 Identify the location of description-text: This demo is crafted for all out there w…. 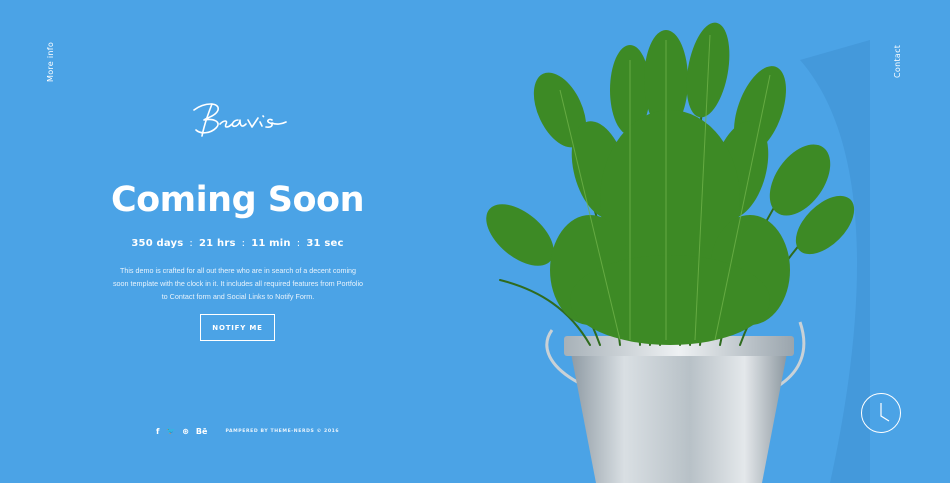
(238, 283).